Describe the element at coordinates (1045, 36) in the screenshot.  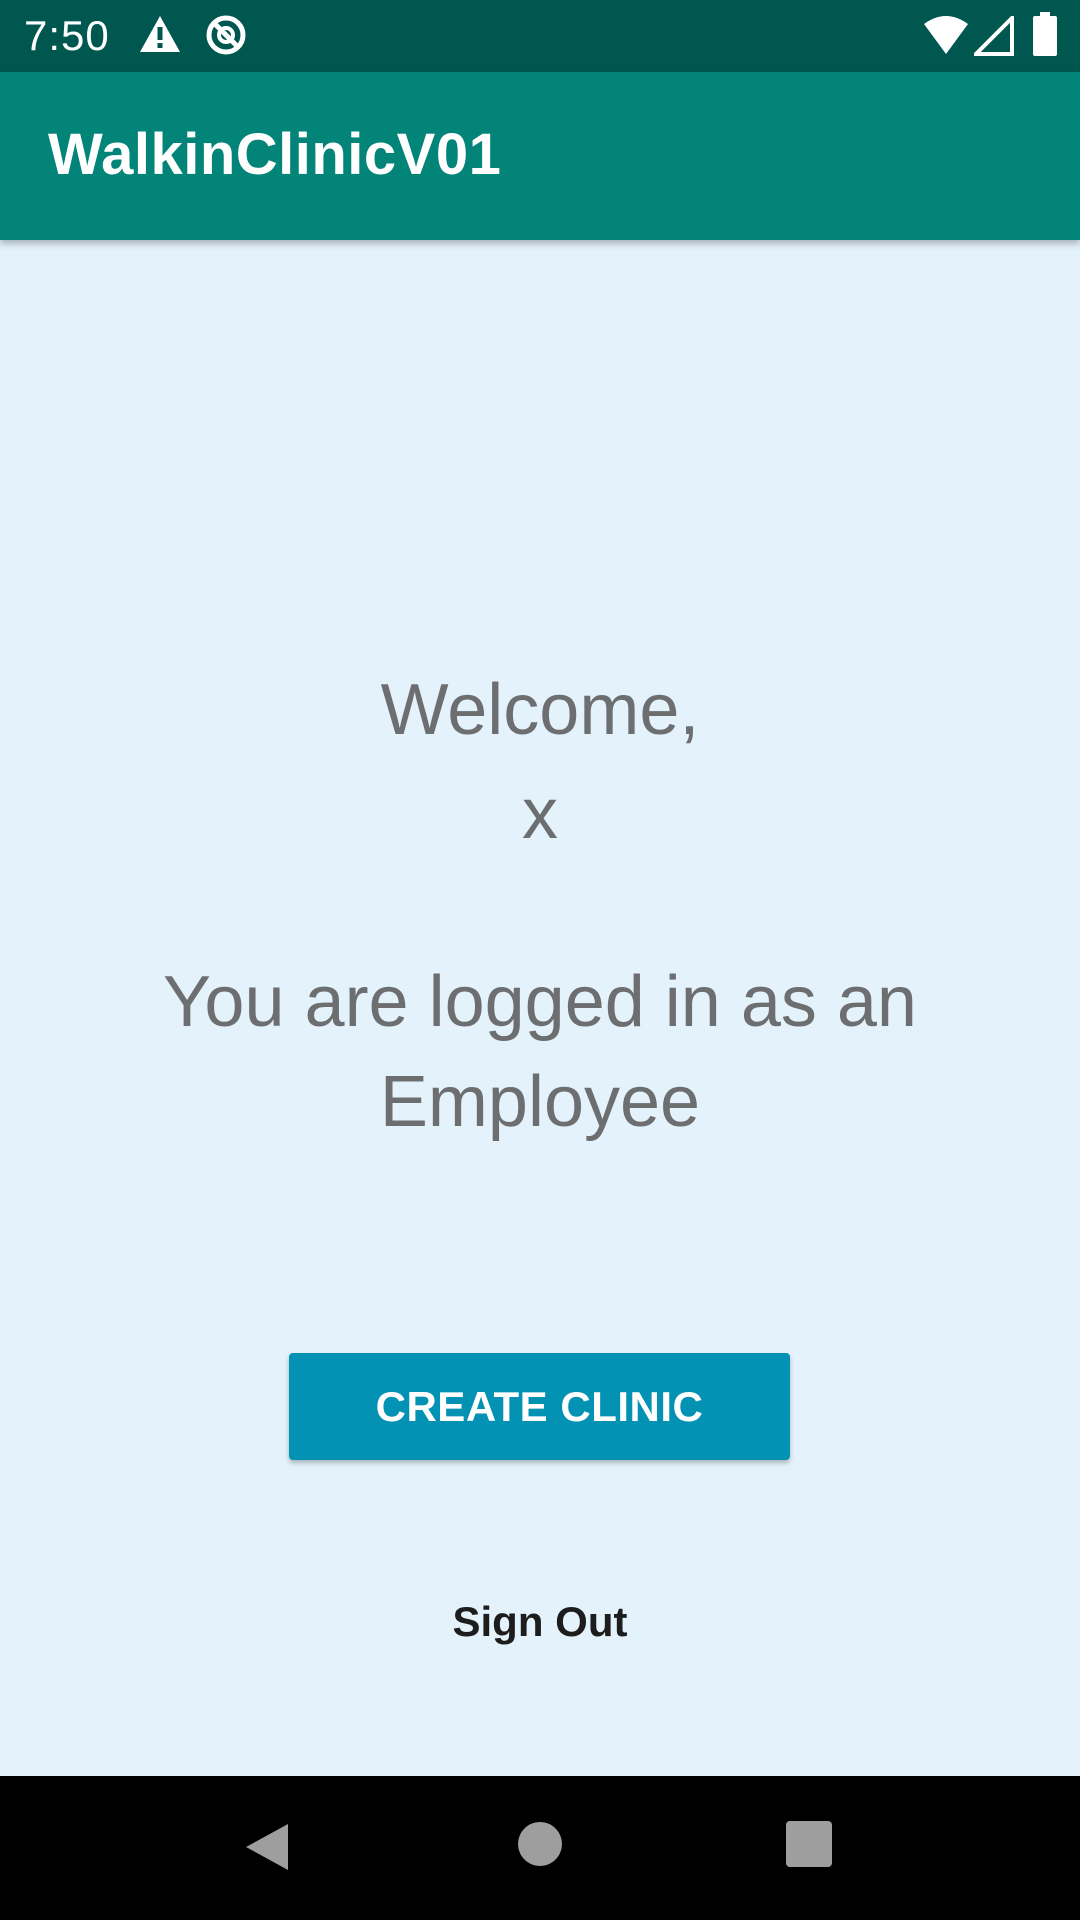
I see `battery-icon` at that location.